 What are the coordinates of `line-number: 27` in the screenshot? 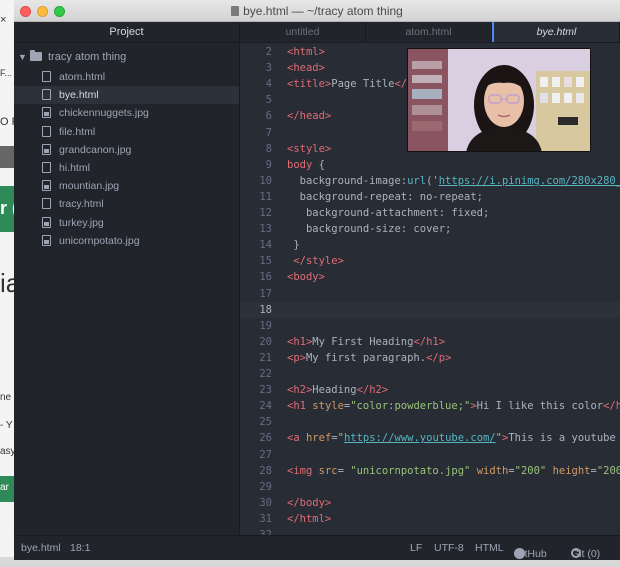 It's located at (265, 454).